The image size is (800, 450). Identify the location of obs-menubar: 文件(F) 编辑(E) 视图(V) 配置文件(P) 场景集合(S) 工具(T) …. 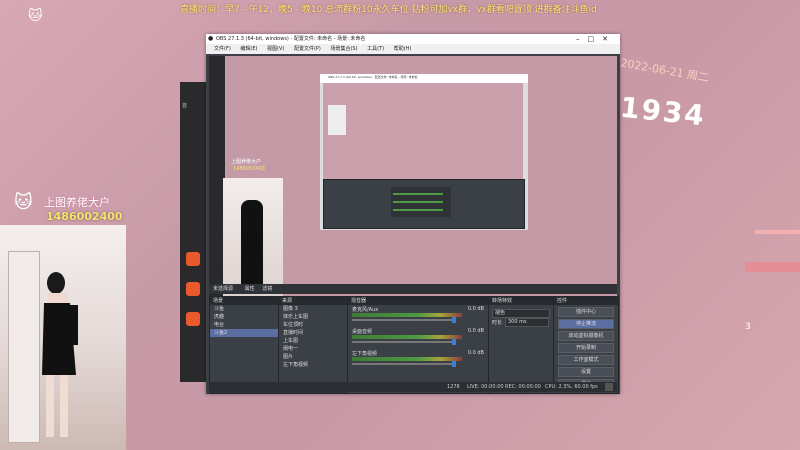
(413, 49).